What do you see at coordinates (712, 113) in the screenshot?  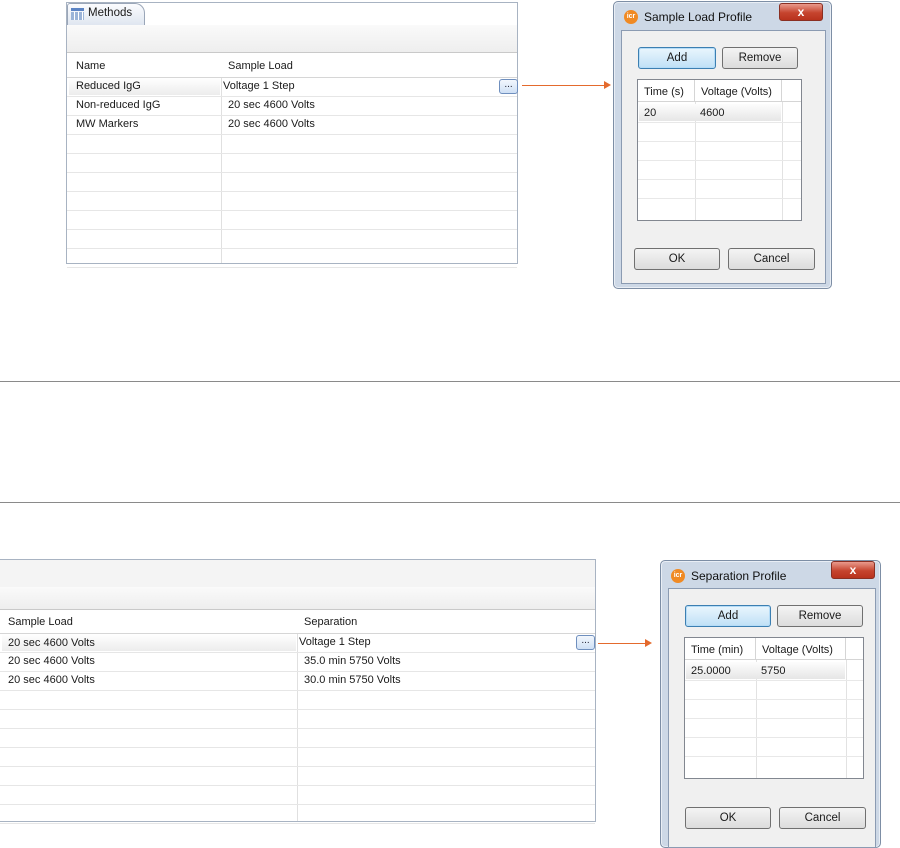 I see `cell-voltage: 4600` at bounding box center [712, 113].